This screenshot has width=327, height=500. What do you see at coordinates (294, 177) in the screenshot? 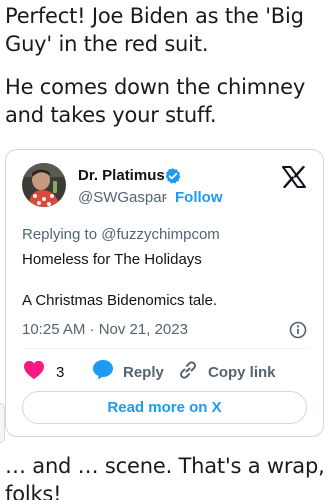
I see `x-logo-icon` at bounding box center [294, 177].